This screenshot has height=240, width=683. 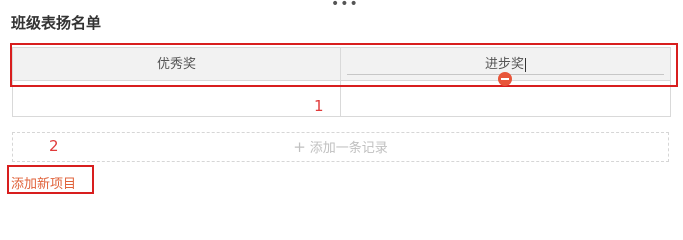 What do you see at coordinates (505, 79) in the screenshot?
I see `minus-circle-icon` at bounding box center [505, 79].